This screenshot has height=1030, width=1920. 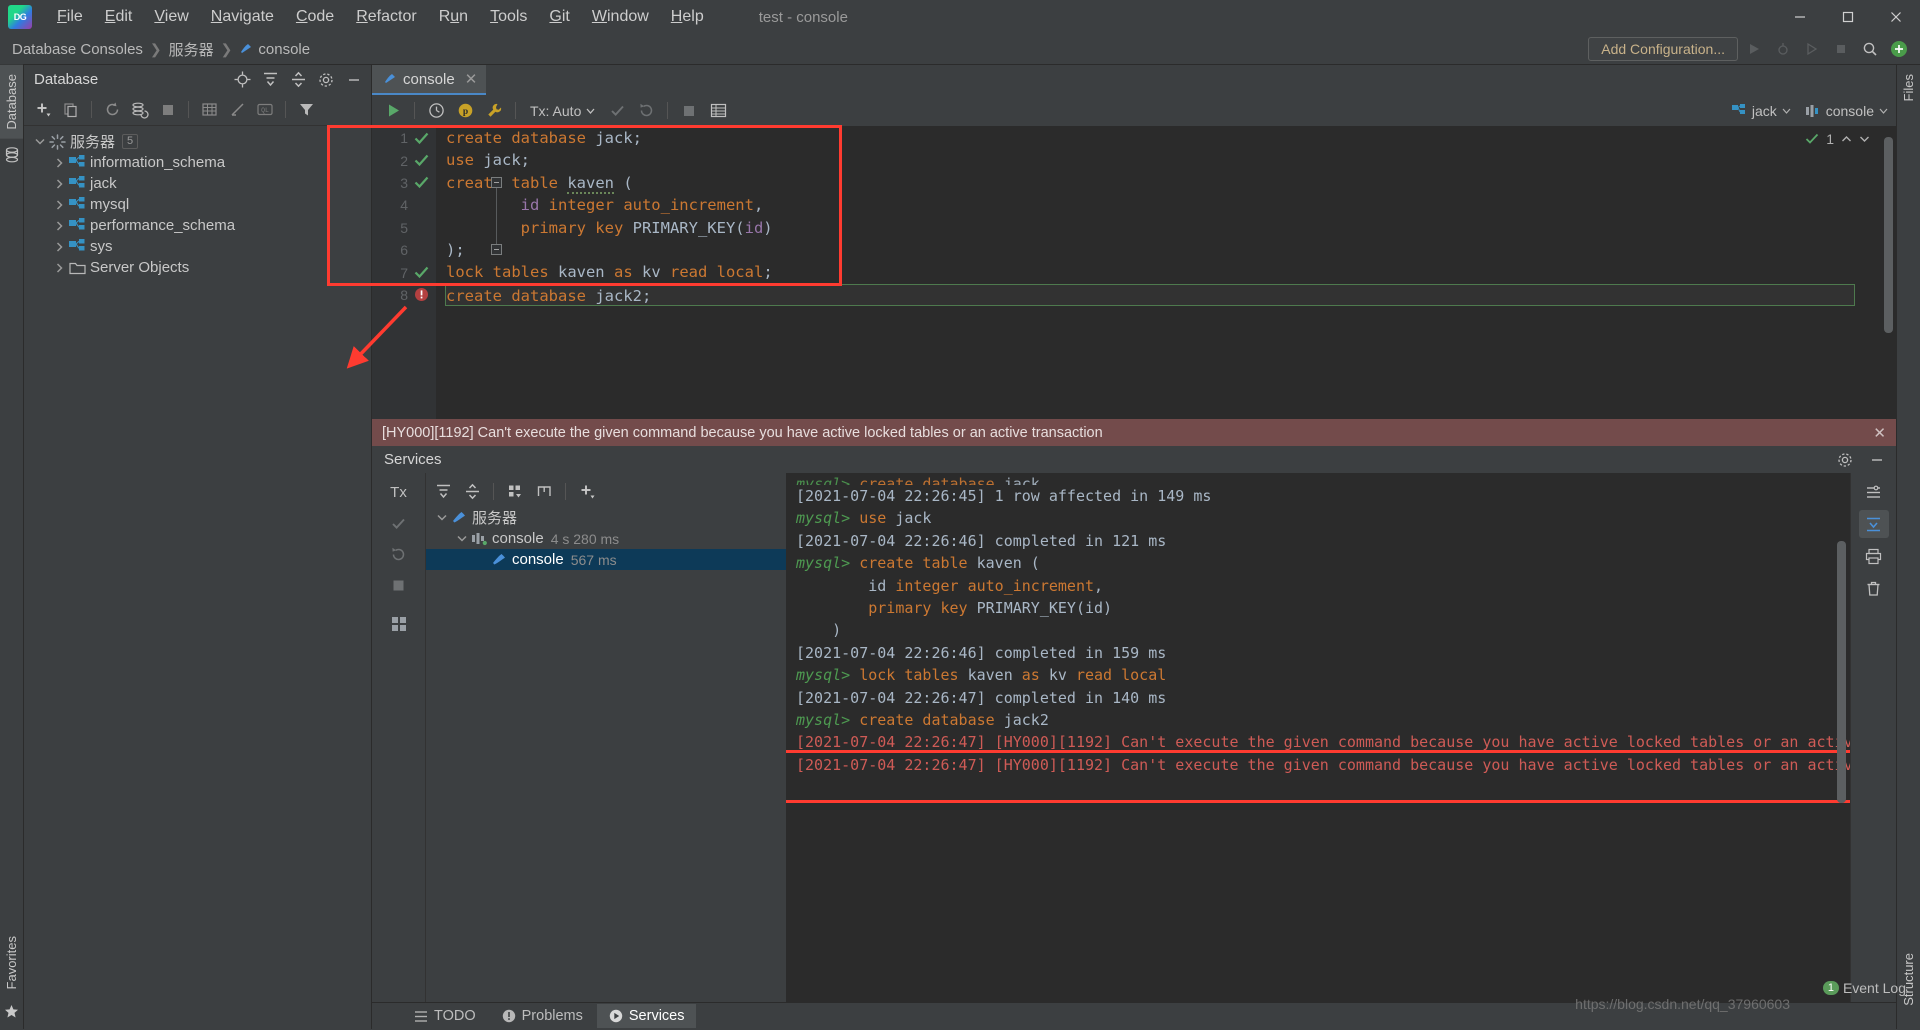 What do you see at coordinates (404, 138) in the screenshot?
I see `gutter-line-1: 1` at bounding box center [404, 138].